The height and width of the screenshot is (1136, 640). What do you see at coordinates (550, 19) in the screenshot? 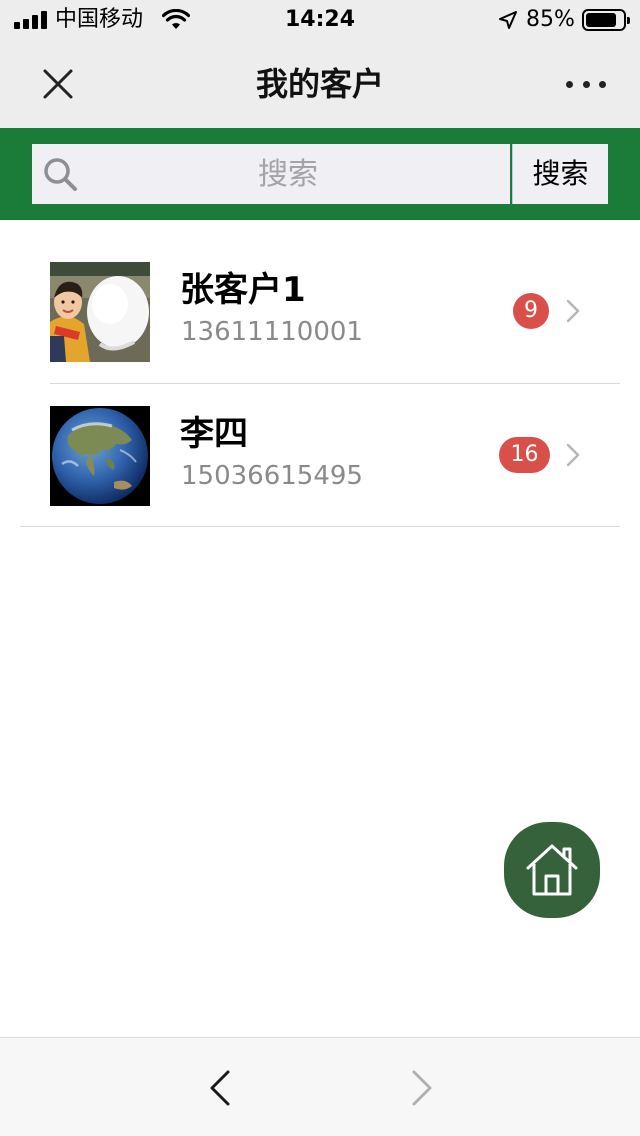
I see `battery-percent: 85%` at bounding box center [550, 19].